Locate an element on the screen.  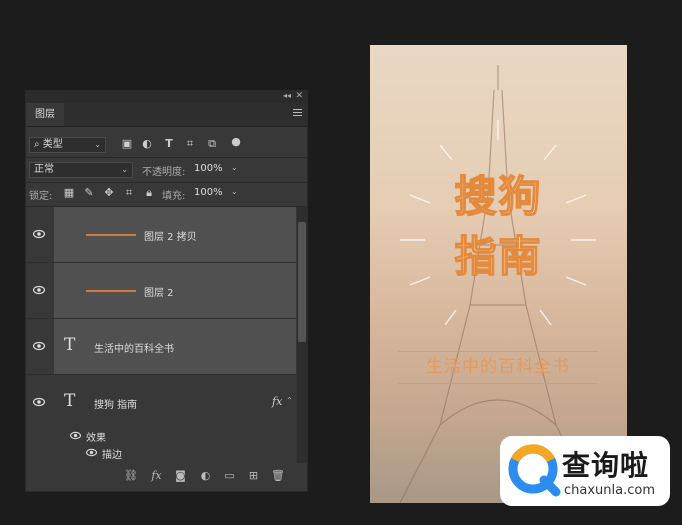
layers-scrollbar is located at coordinates (302, 335).